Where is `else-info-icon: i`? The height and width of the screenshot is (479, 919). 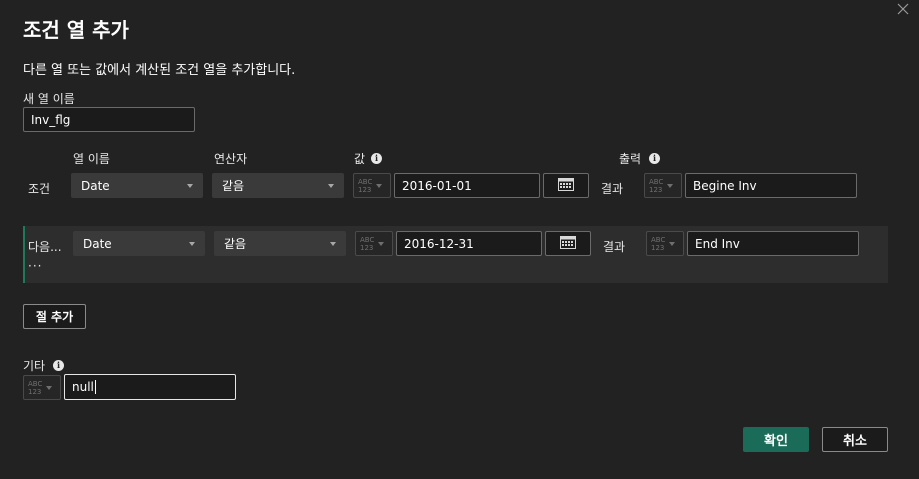
else-info-icon: i is located at coordinates (58, 365).